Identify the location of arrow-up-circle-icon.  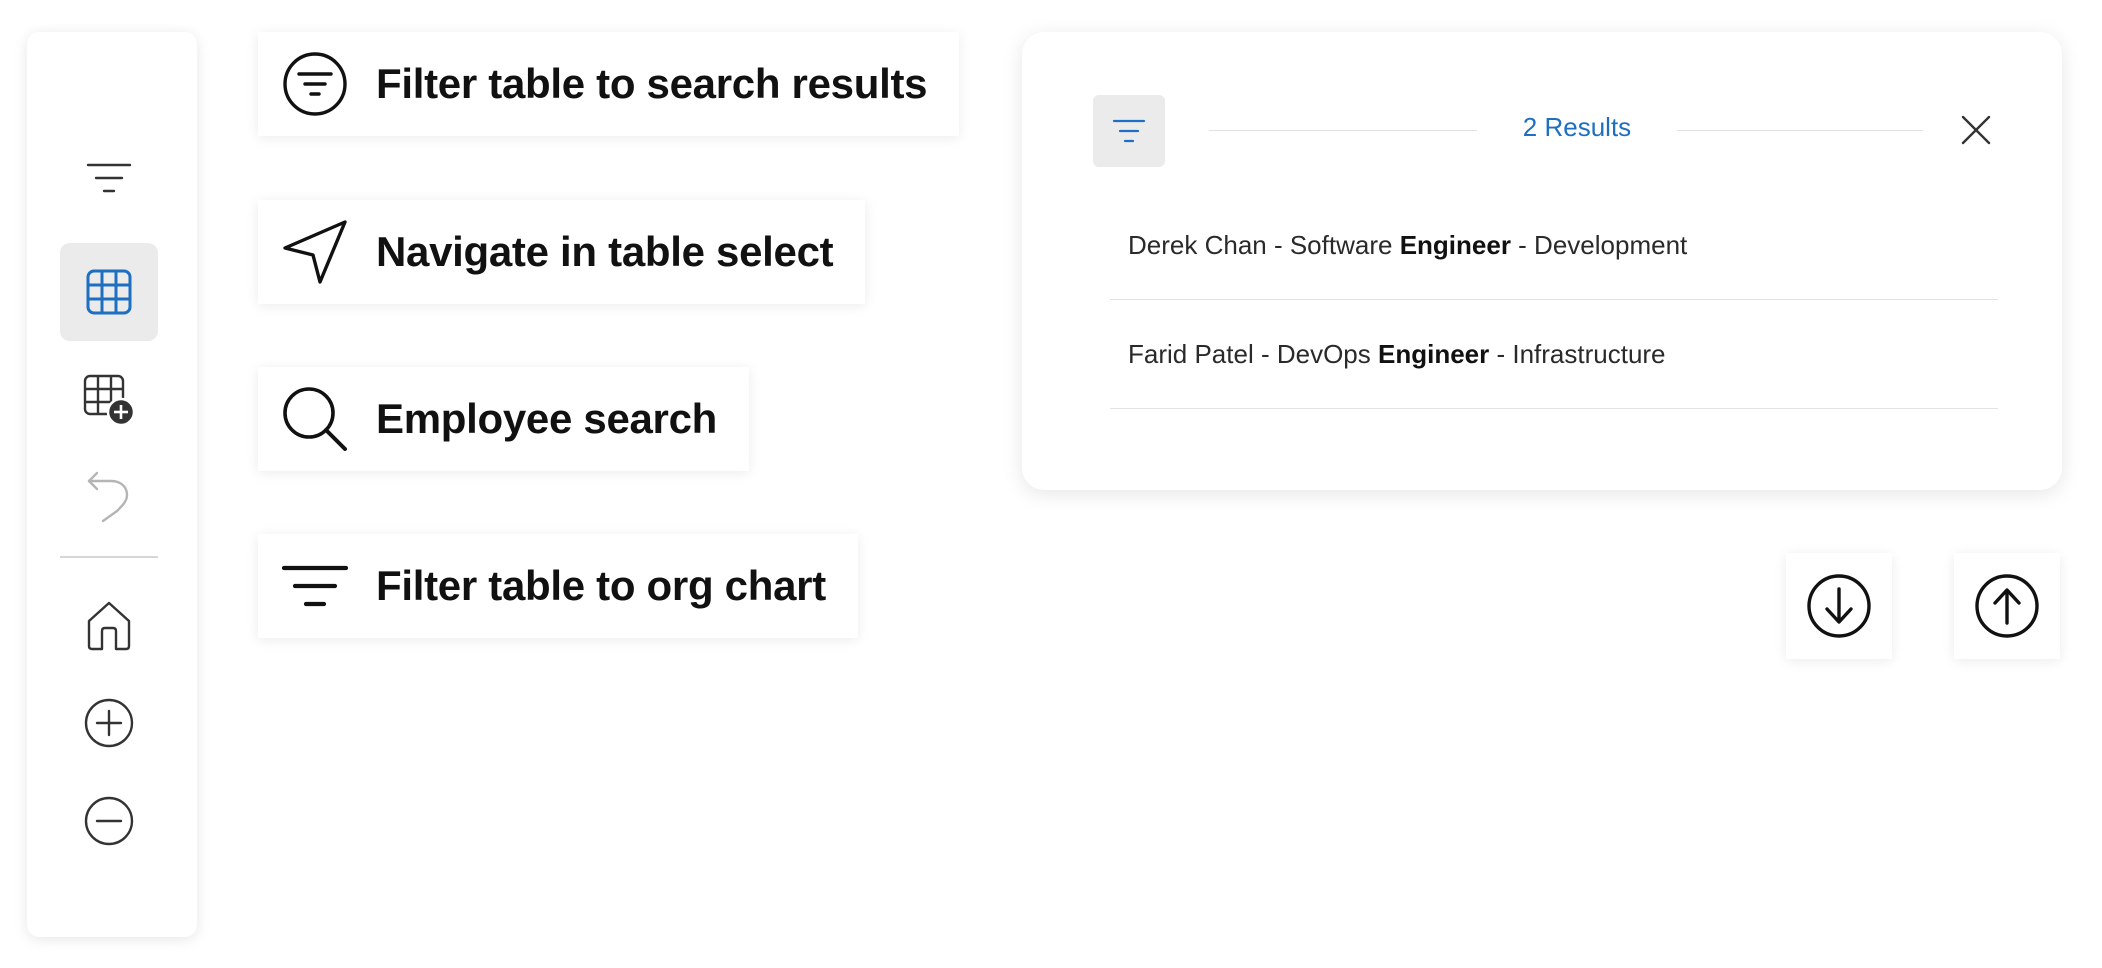
(2007, 606).